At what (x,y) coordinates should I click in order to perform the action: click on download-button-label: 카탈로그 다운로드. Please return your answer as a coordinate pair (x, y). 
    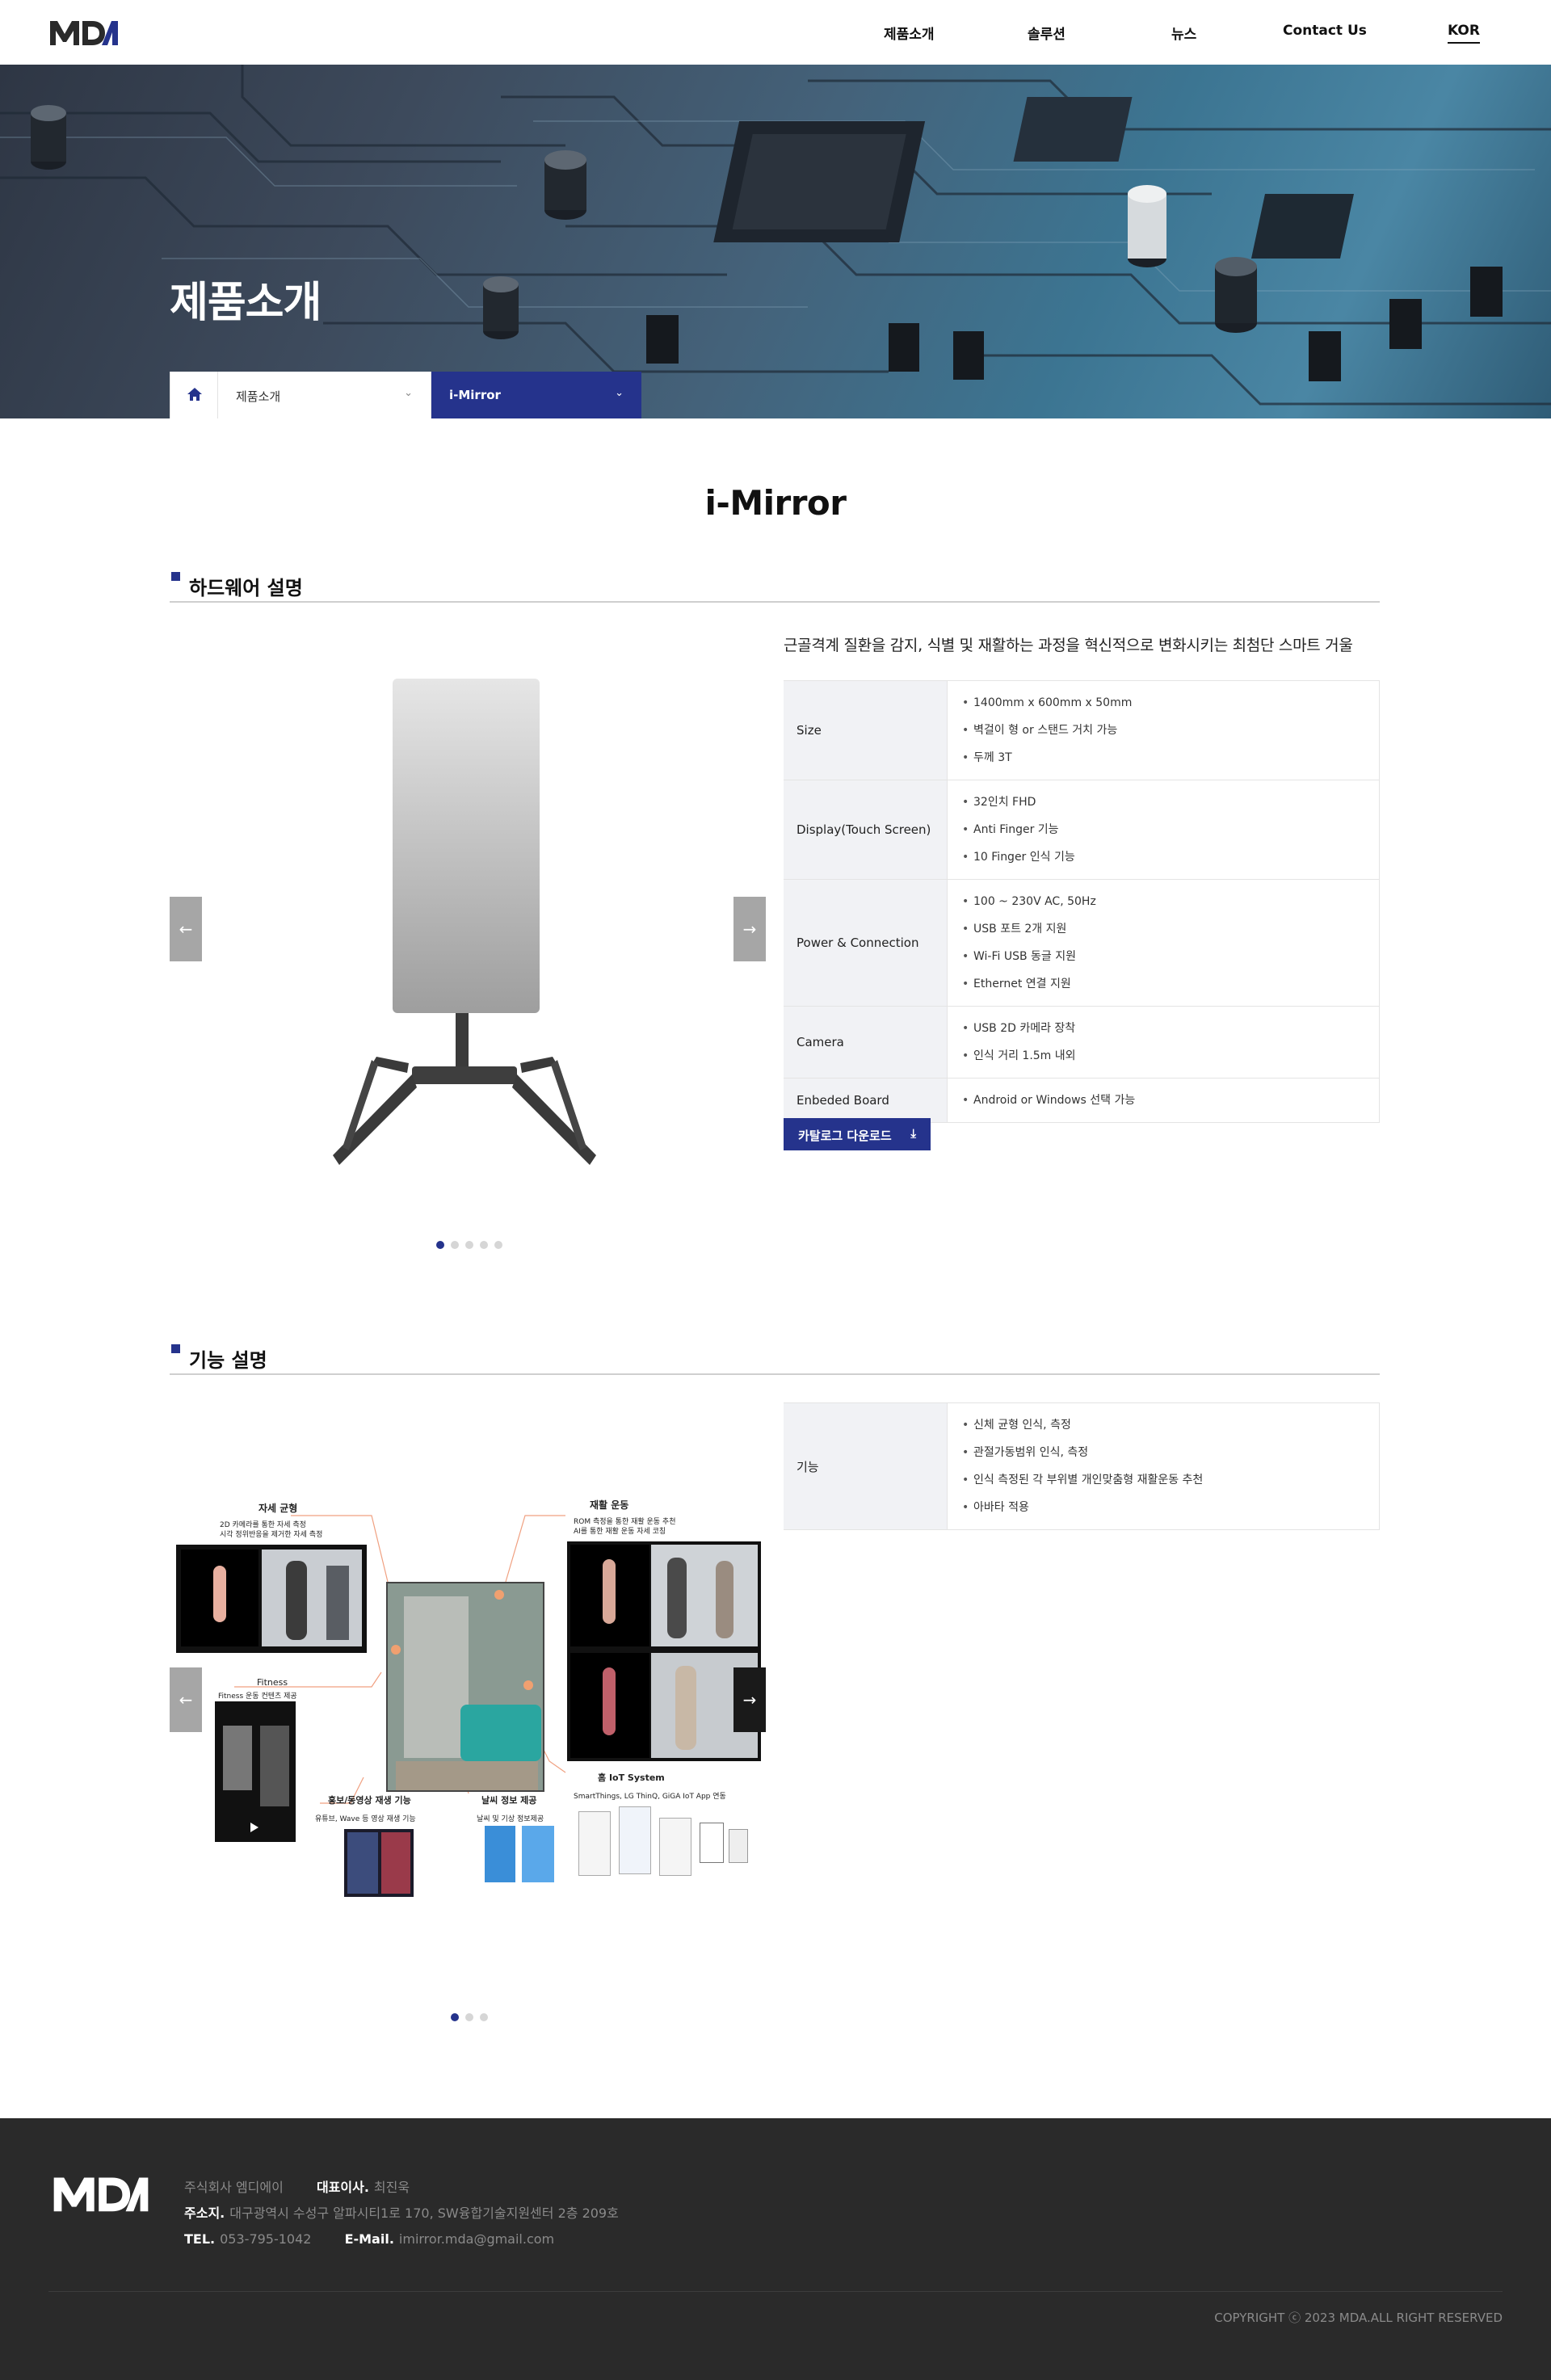
    Looking at the image, I should click on (845, 1136).